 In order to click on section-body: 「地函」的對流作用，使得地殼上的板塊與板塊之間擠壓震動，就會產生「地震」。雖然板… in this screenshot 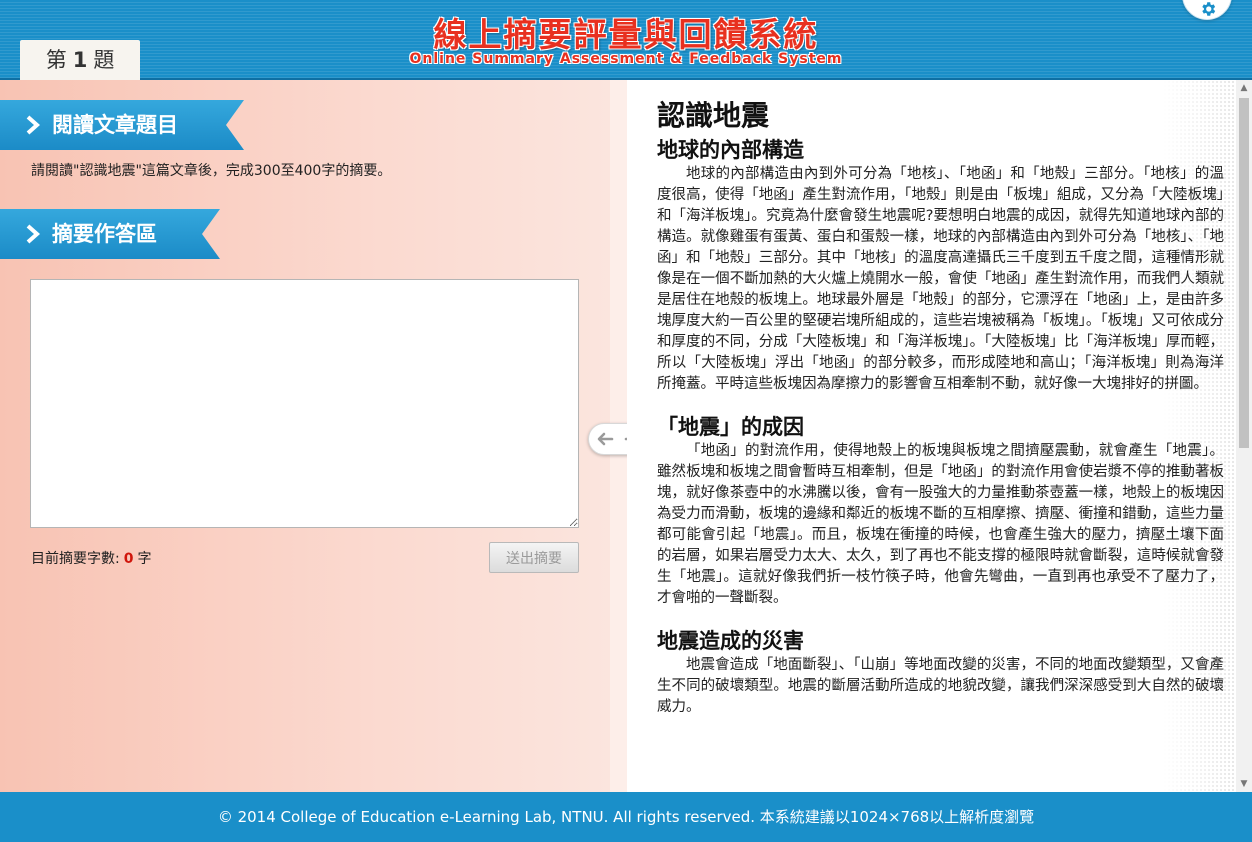, I will do `click(940, 524)`.